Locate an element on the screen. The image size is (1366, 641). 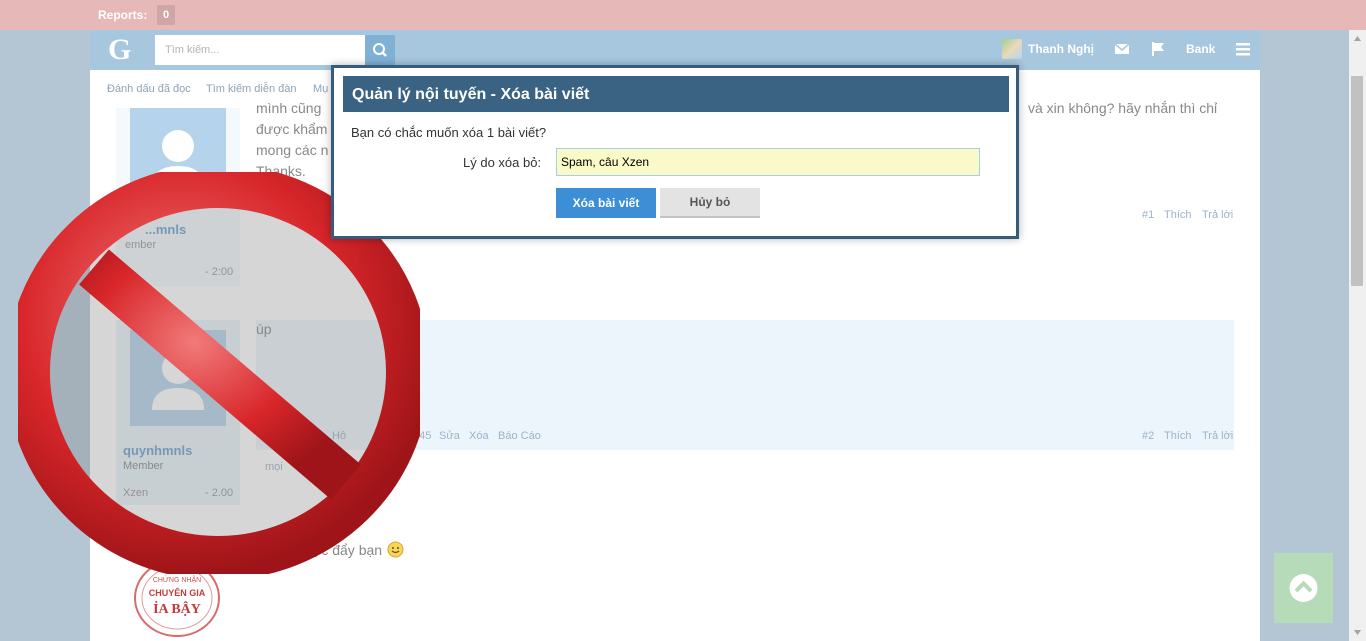
dialog-title: Quản lý nội tuyến - Xóa bài viết is located at coordinates (471, 94).